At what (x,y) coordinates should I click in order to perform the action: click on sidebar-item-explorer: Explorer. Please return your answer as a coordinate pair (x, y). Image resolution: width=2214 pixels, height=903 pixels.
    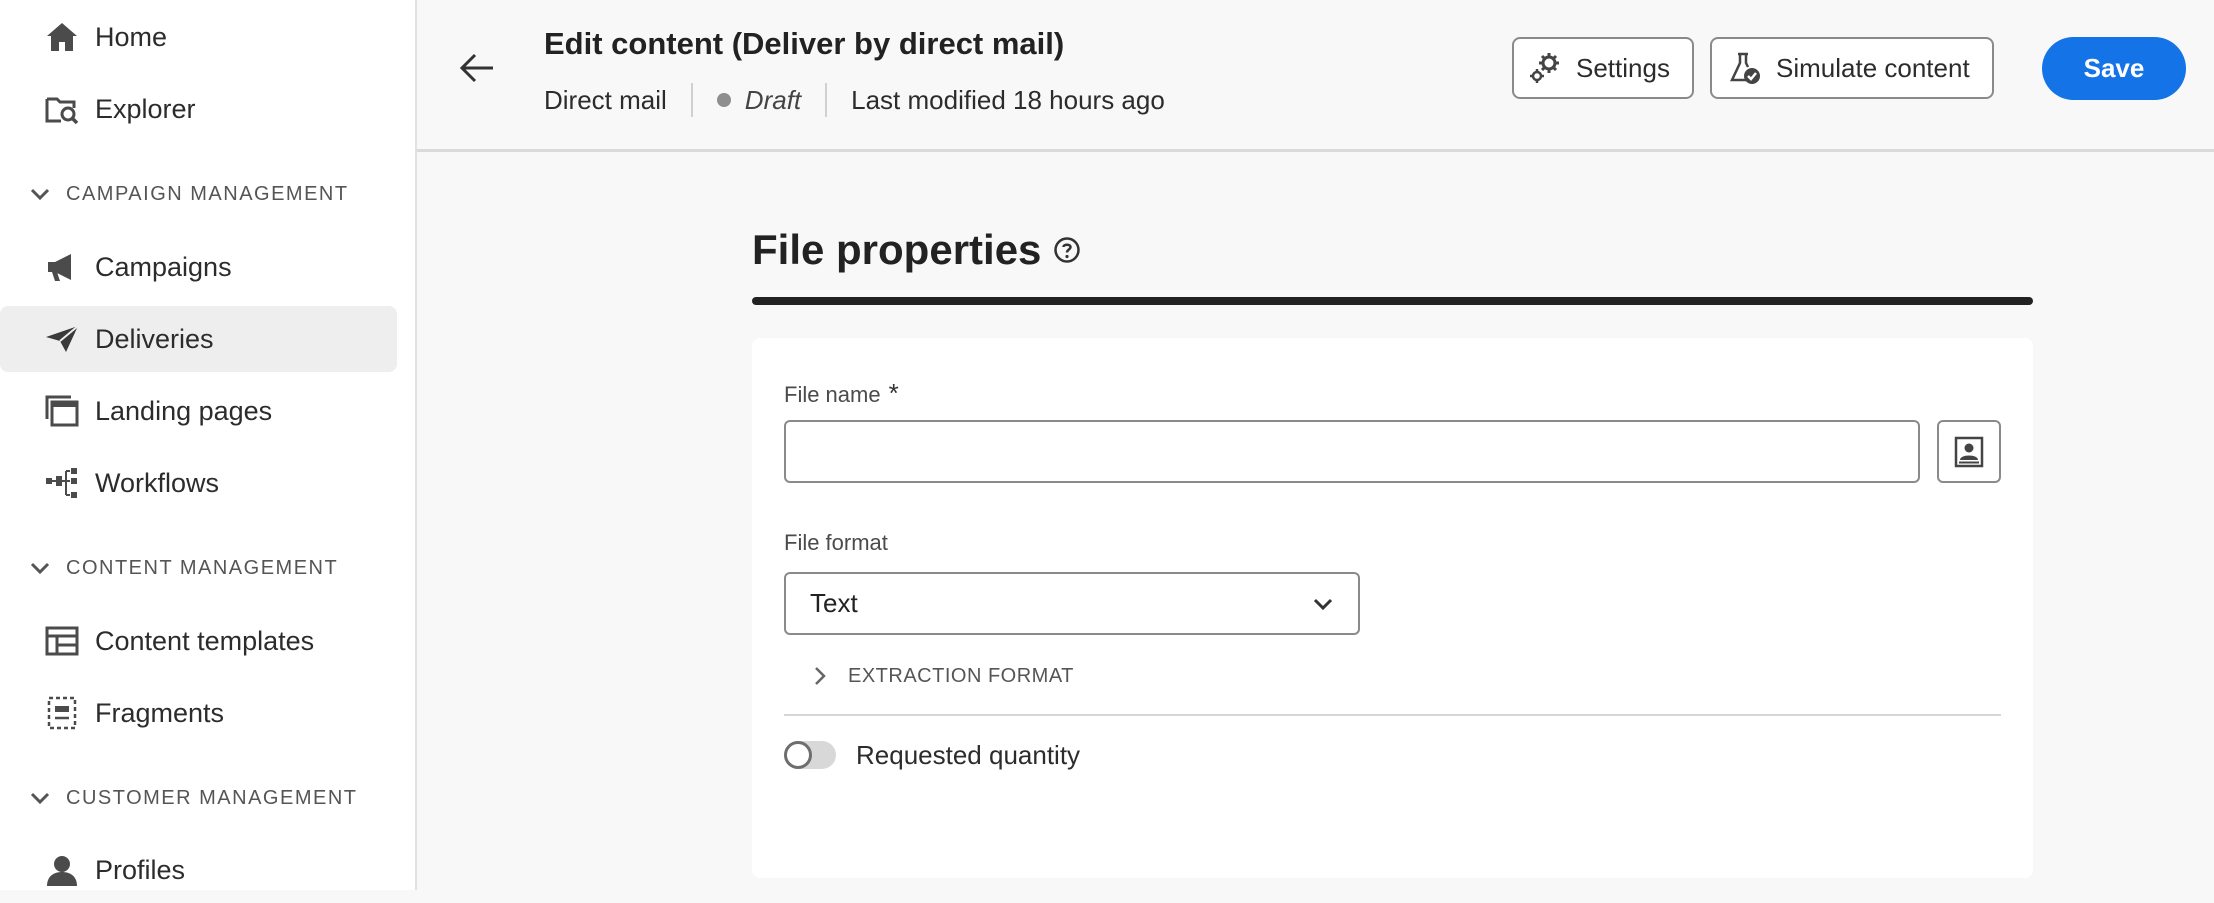
    Looking at the image, I should click on (198, 109).